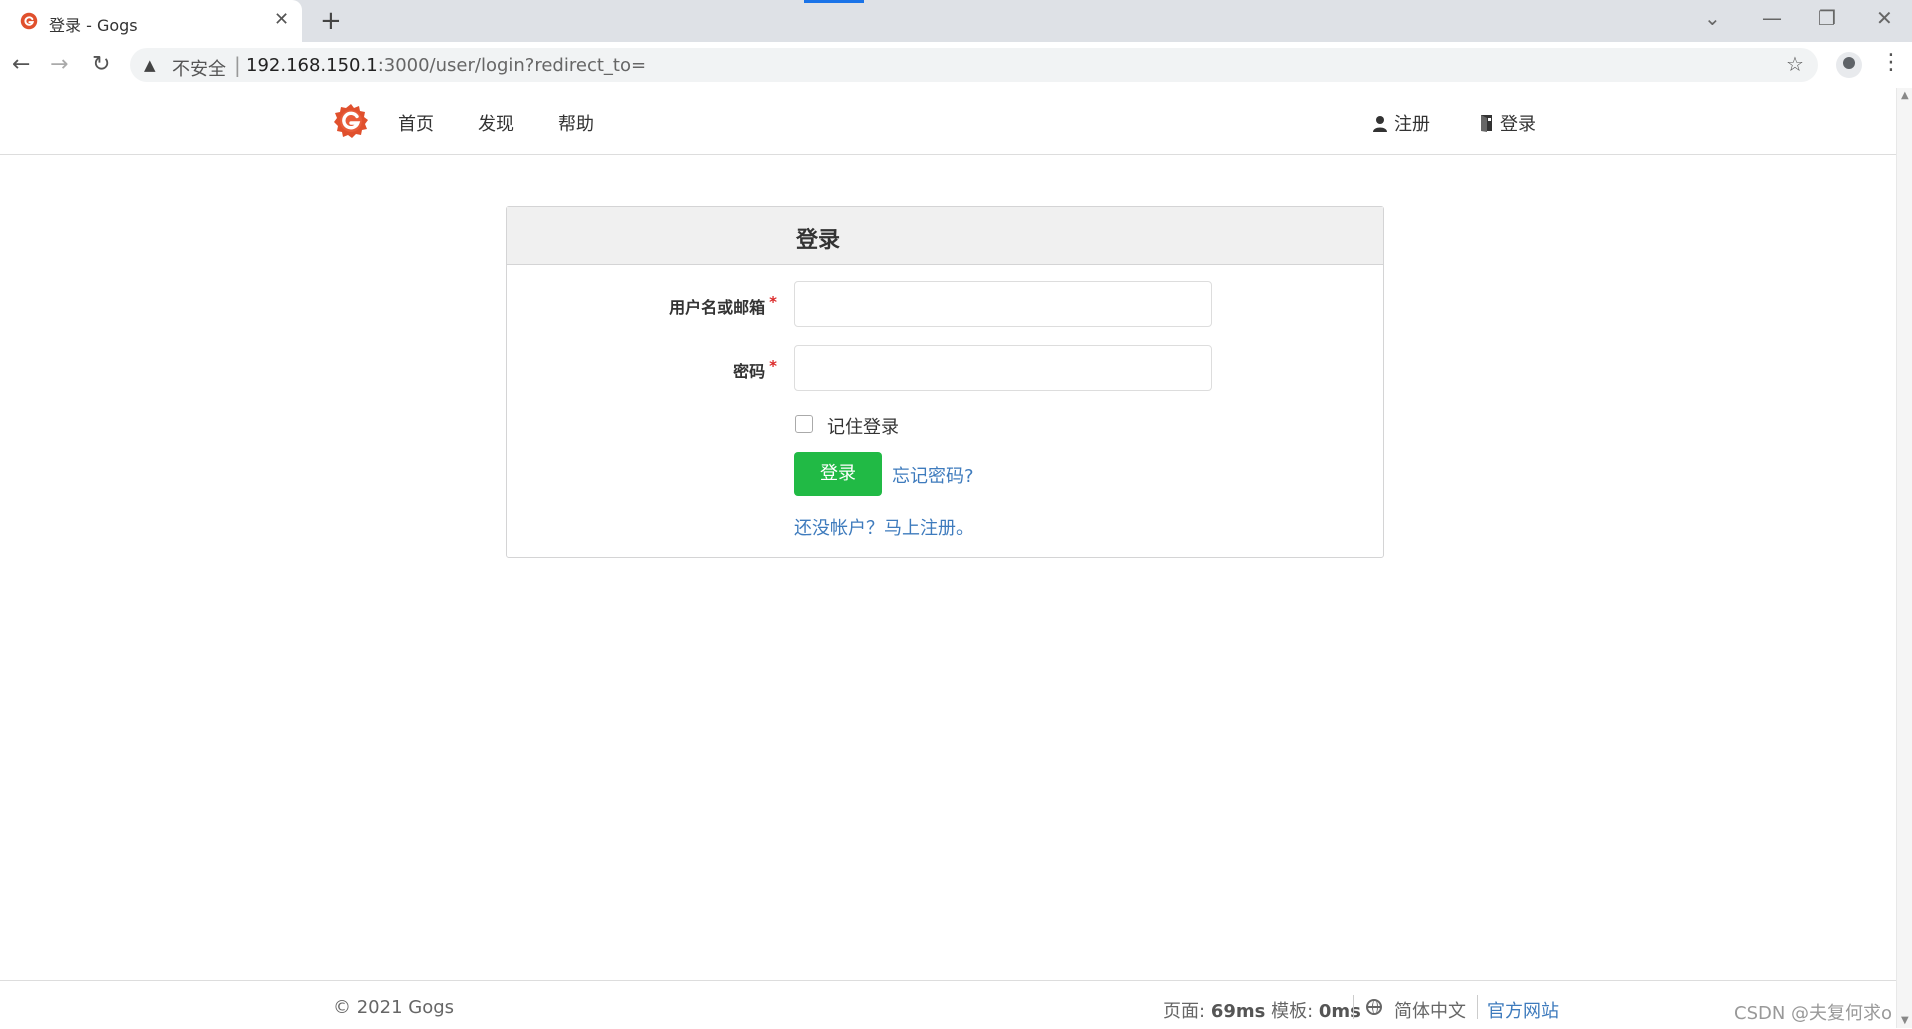 The height and width of the screenshot is (1029, 1912). What do you see at coordinates (281, 19) in the screenshot?
I see `tab-close-icon: ✕` at bounding box center [281, 19].